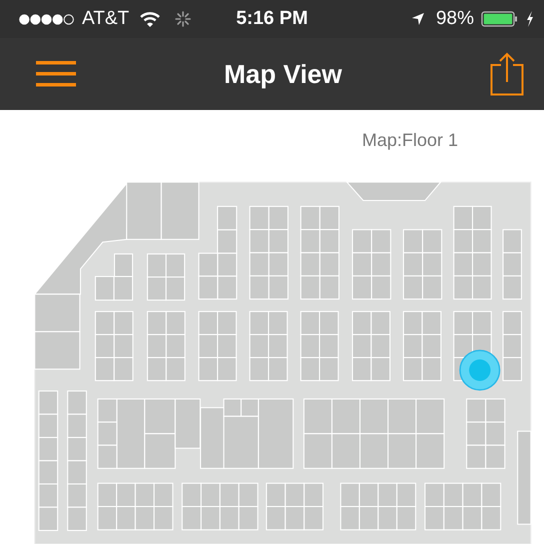 This screenshot has width=544, height=544. What do you see at coordinates (530, 19) in the screenshot?
I see `charging-bolt-icon` at bounding box center [530, 19].